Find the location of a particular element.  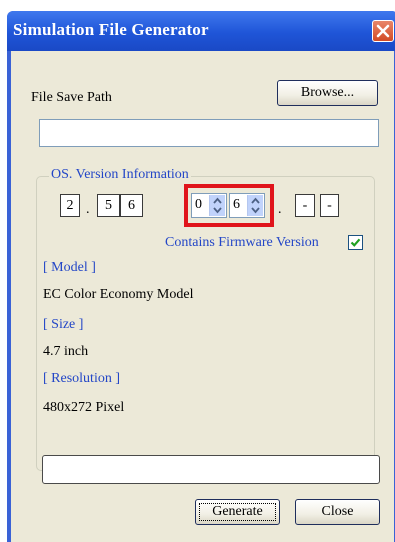

save-path-field is located at coordinates (209, 133).